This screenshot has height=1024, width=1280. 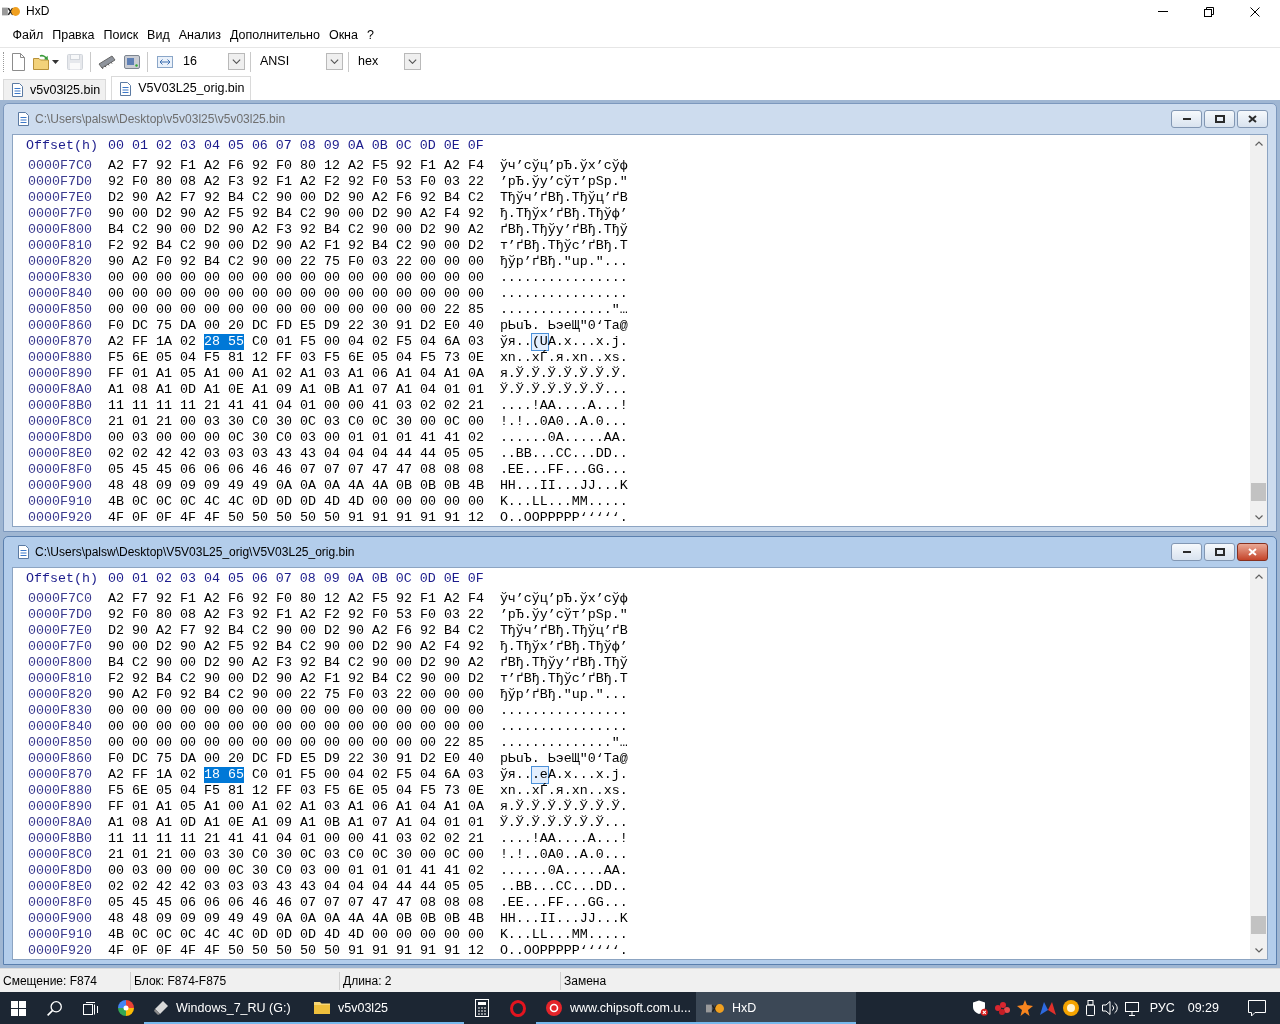 What do you see at coordinates (515, 775) in the screenshot?
I see `ansi-text: ўя..` at bounding box center [515, 775].